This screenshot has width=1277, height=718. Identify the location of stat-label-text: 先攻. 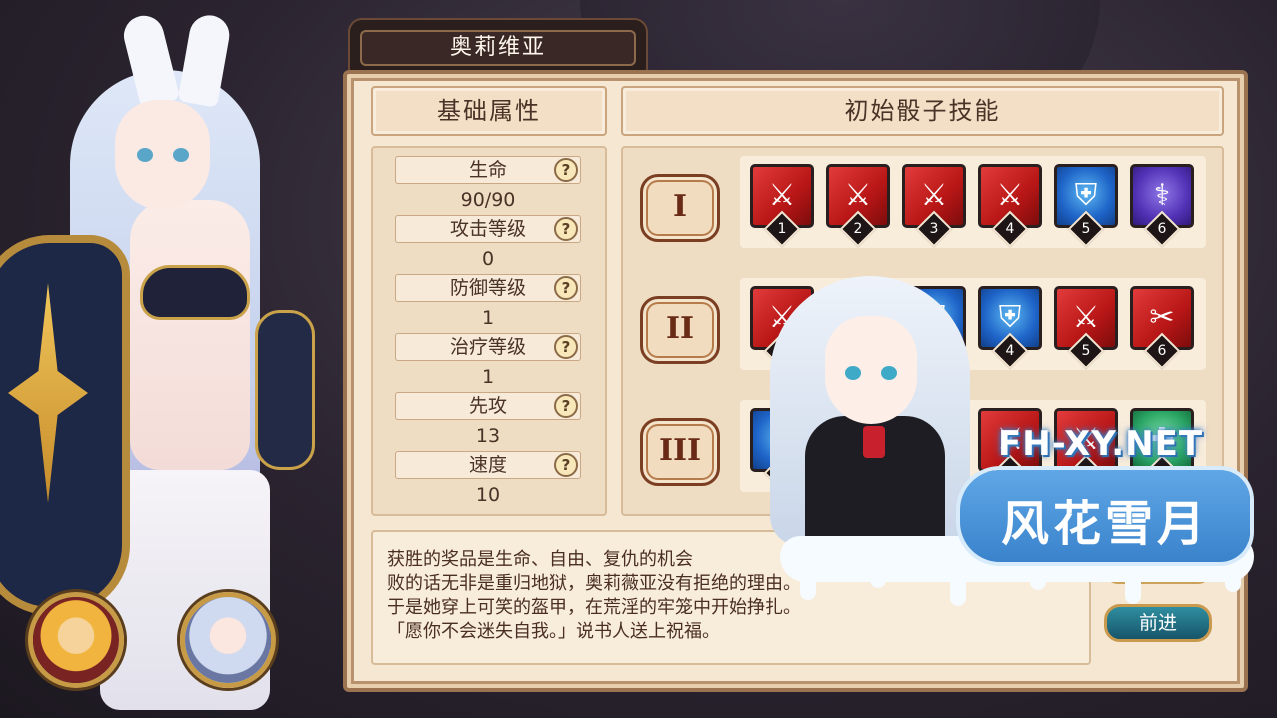
(487, 406).